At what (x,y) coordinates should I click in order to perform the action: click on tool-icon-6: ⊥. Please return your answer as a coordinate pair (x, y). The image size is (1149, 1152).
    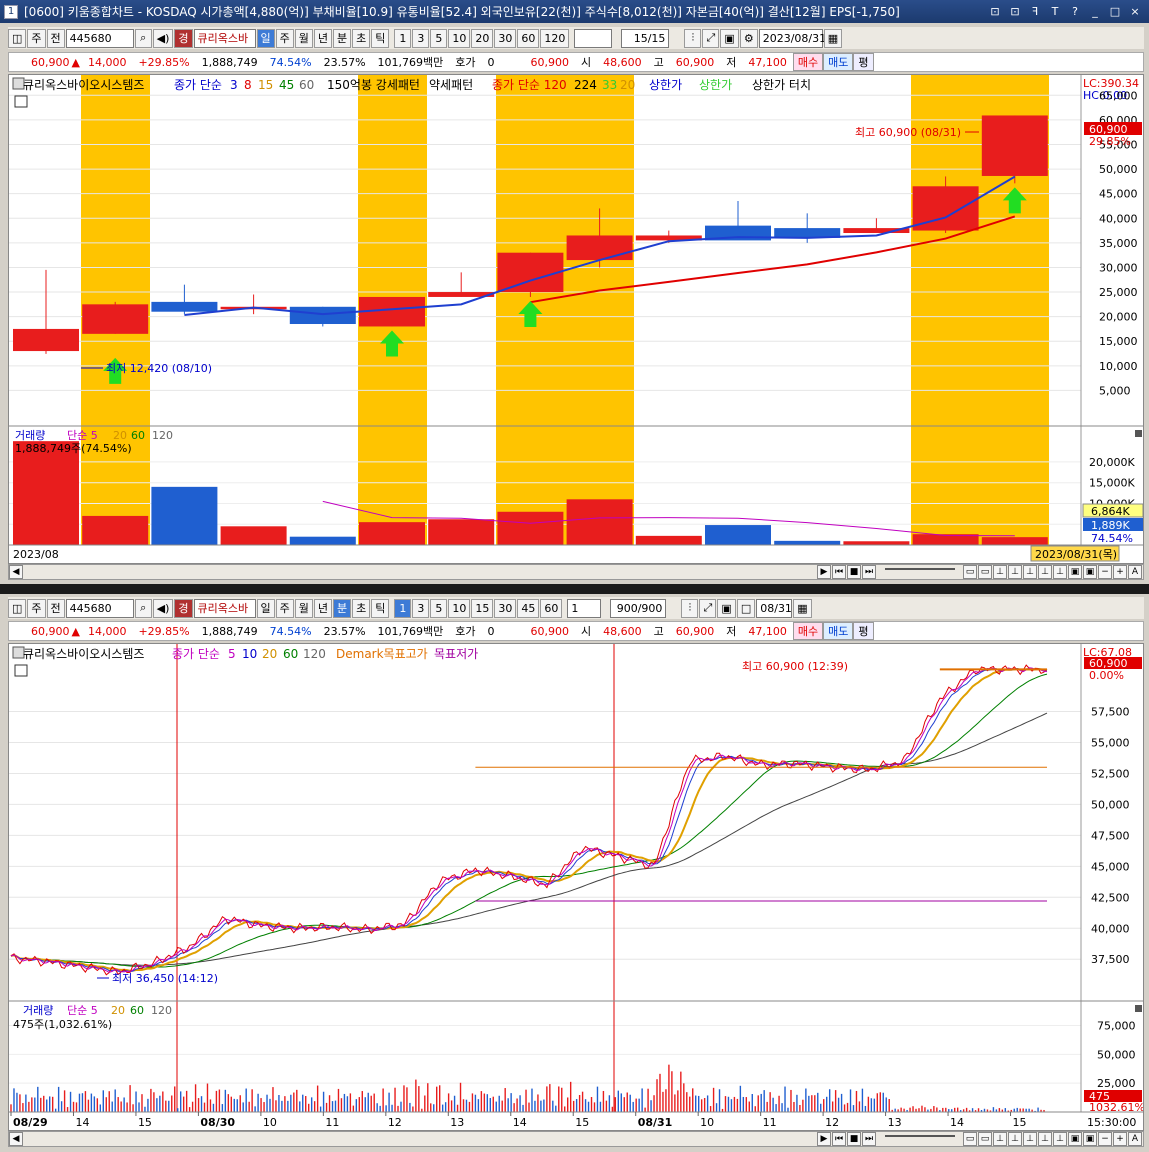
    Looking at the image, I should click on (1045, 572).